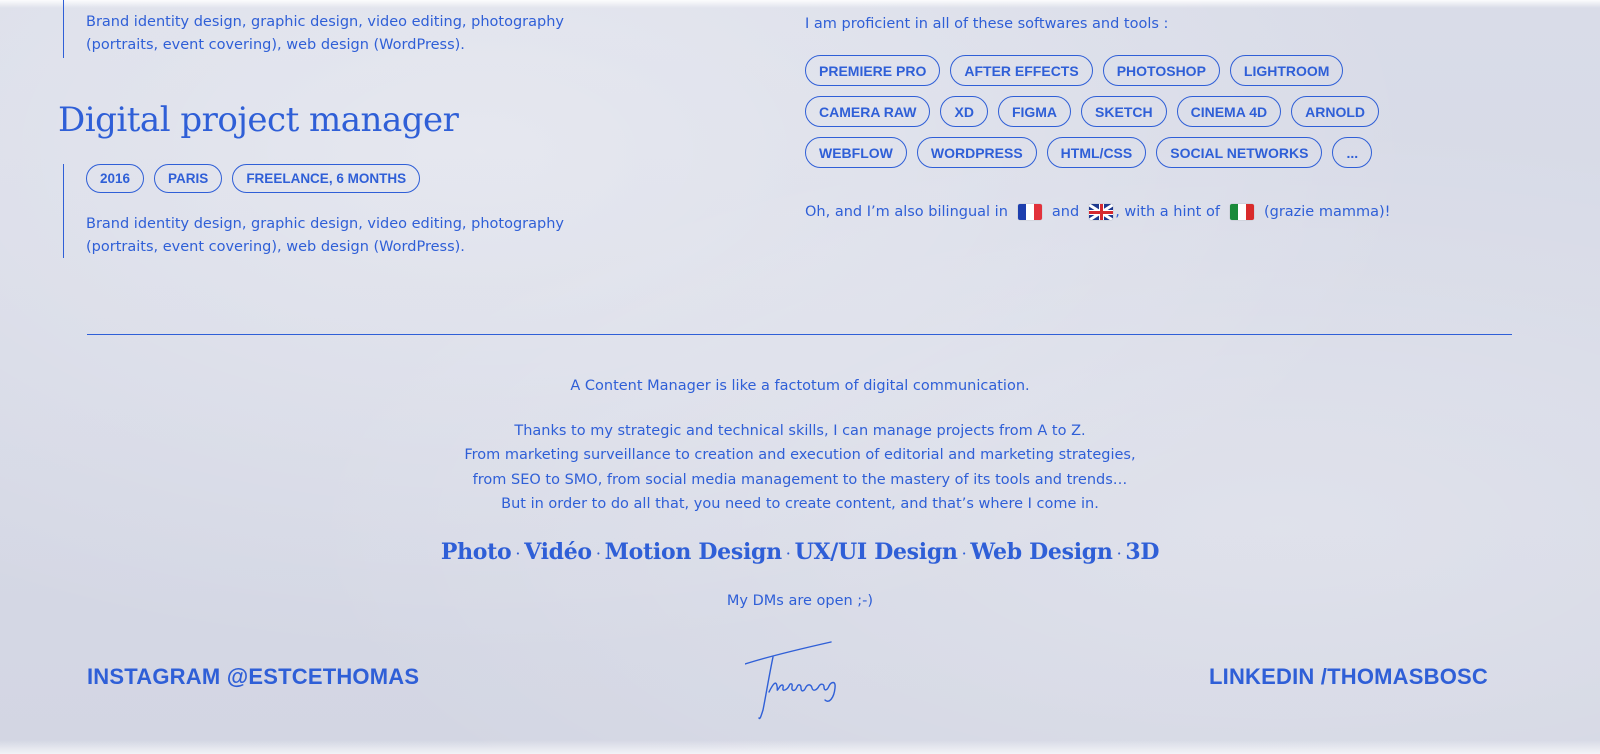 Image resolution: width=1600 pixels, height=754 pixels. Describe the element at coordinates (1286, 70) in the screenshot. I see `tool-tag: LIGHTROOM` at that location.